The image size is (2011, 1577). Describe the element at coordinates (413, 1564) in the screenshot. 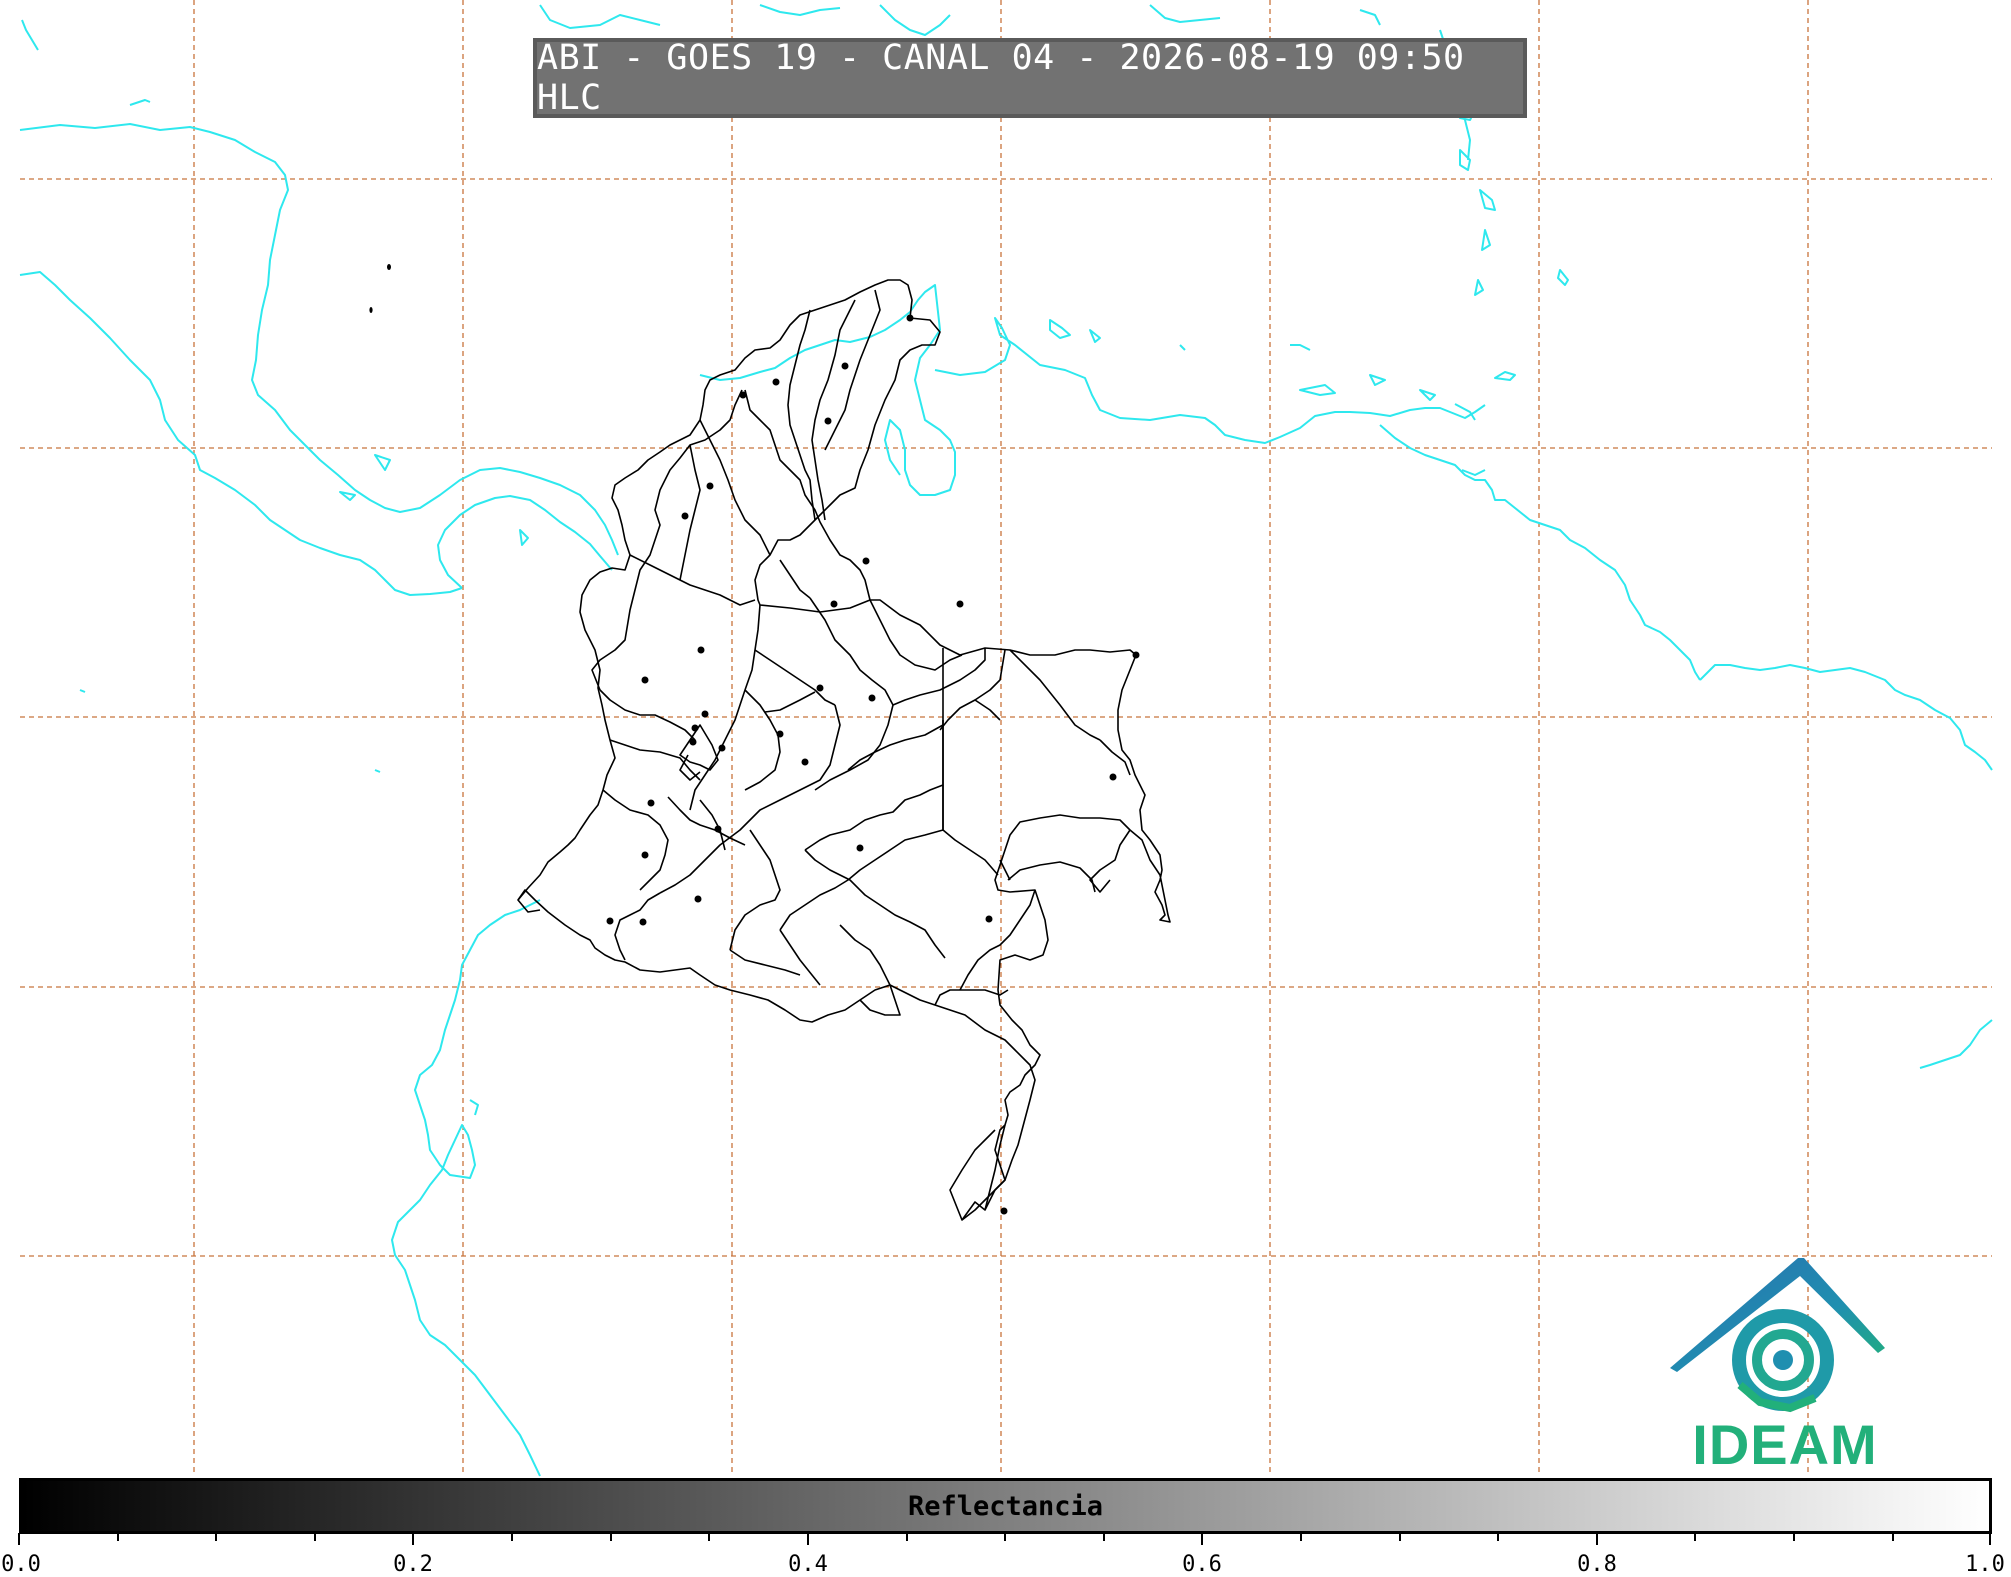

I see `colorbar-tick-label: 0.2` at that location.